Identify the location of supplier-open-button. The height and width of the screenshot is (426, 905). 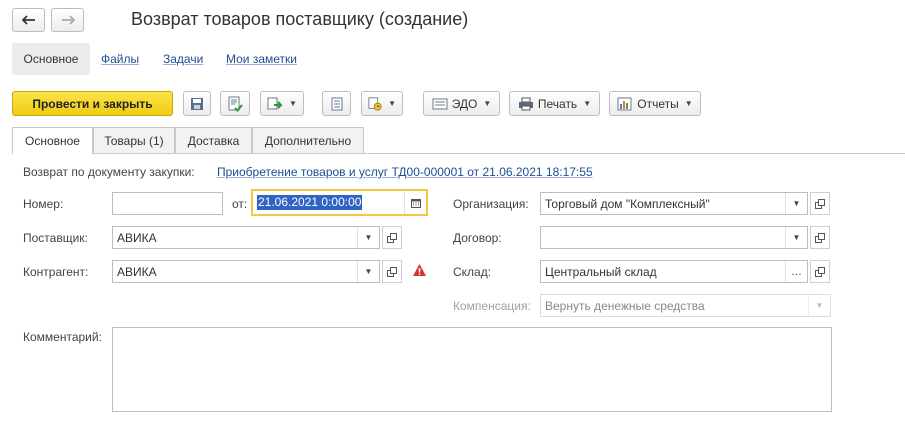
(392, 237).